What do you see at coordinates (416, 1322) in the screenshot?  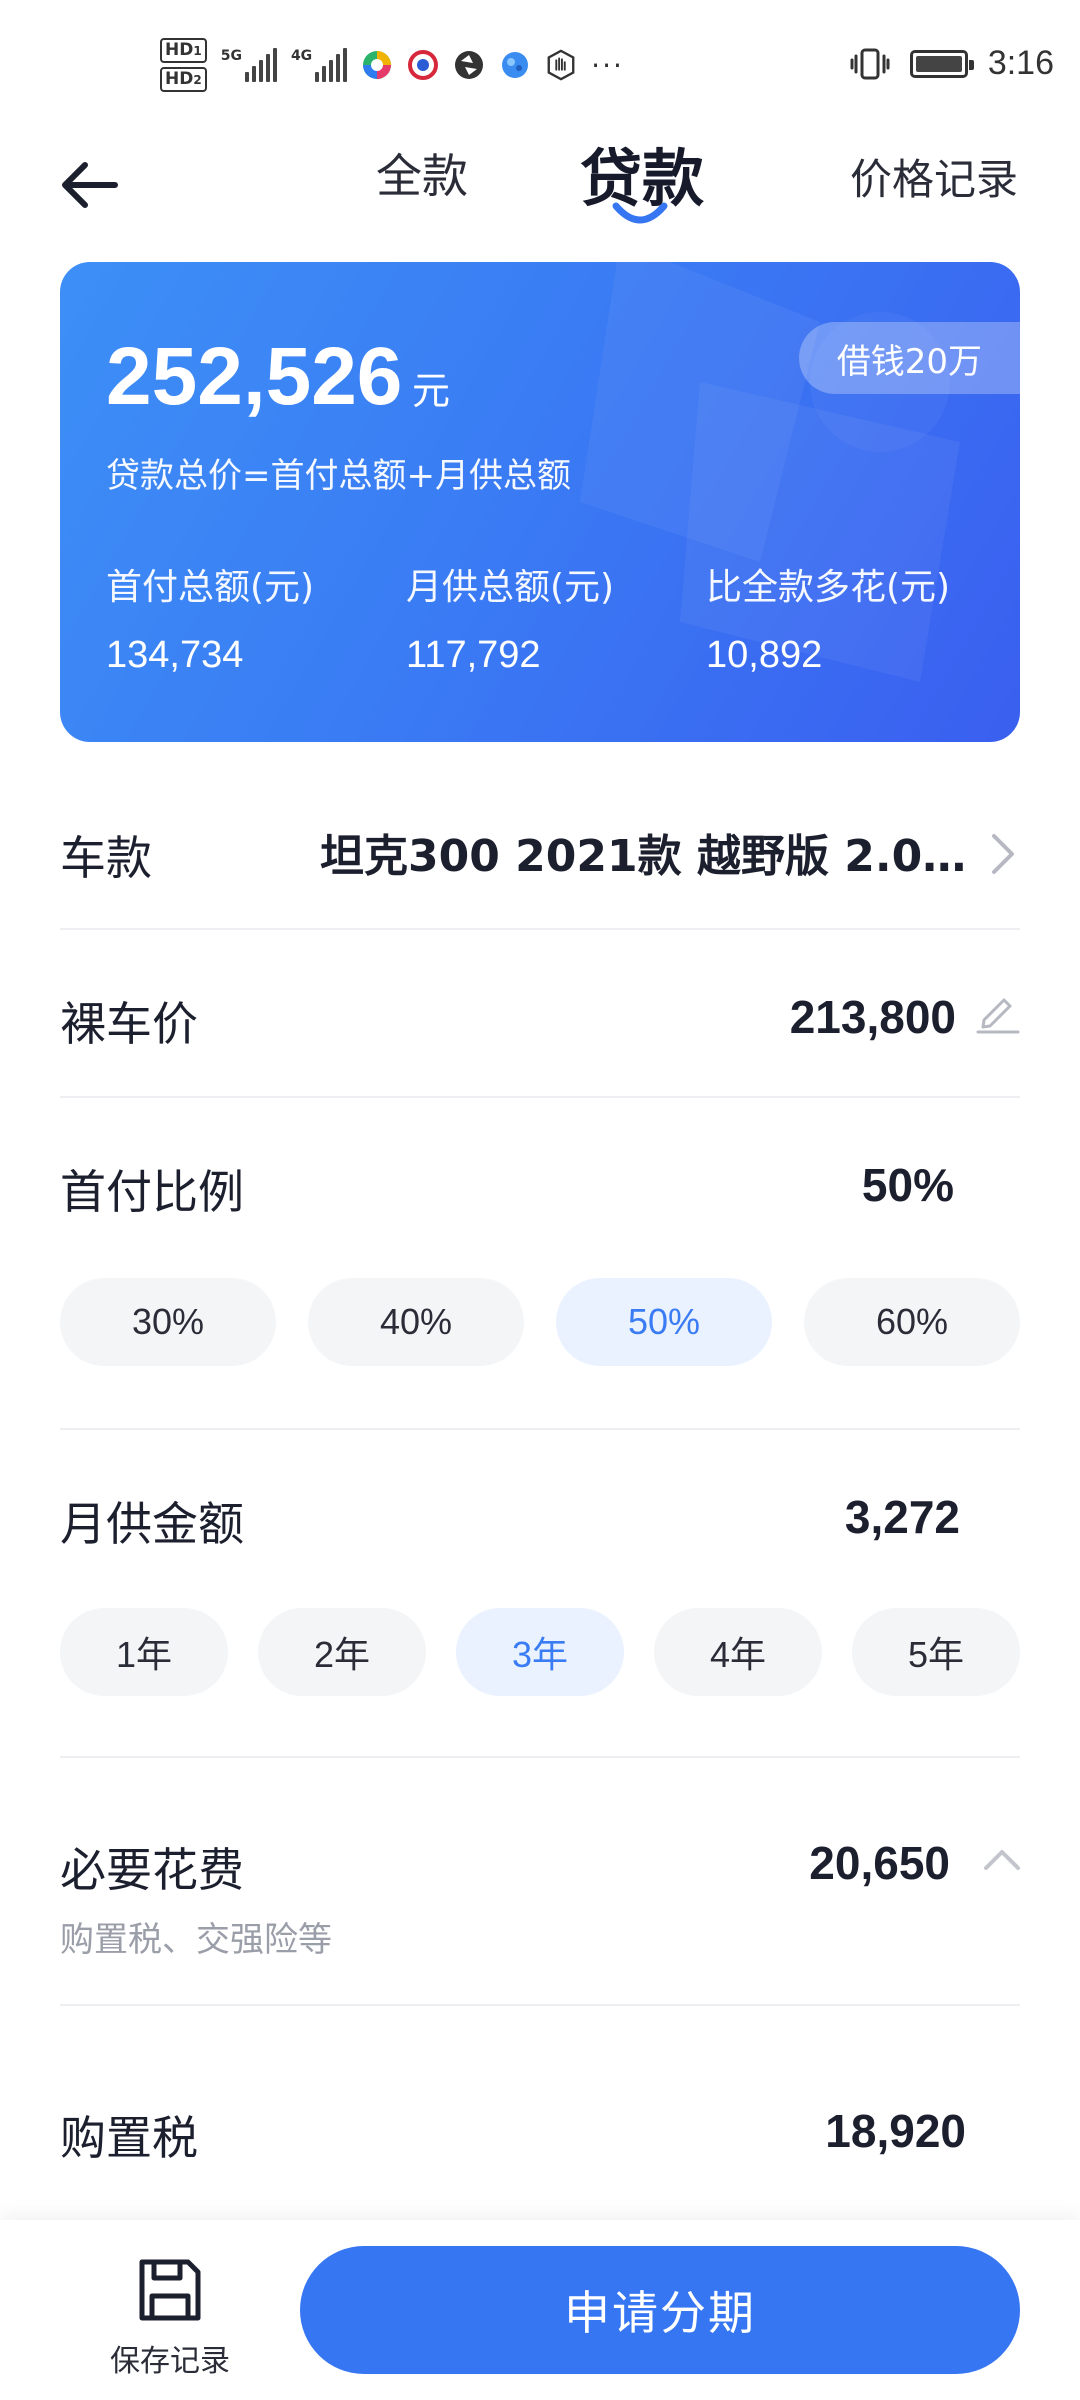 I see `down-payment-option: 40%` at bounding box center [416, 1322].